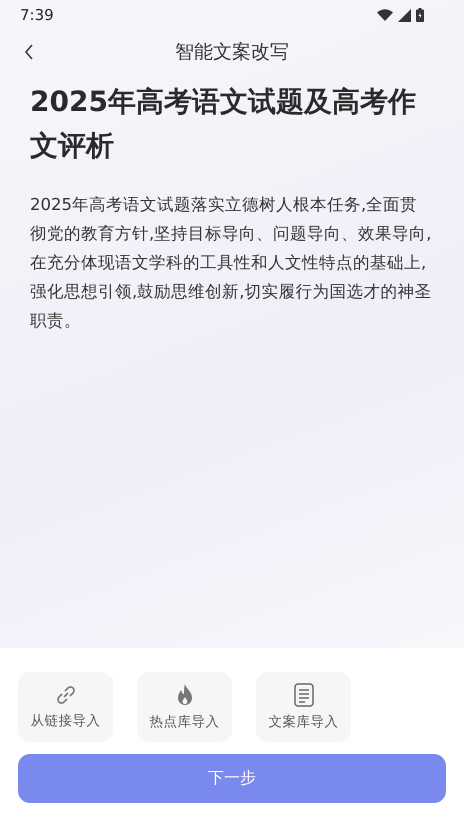  I want to click on page-title: 智能文案改写, so click(232, 52).